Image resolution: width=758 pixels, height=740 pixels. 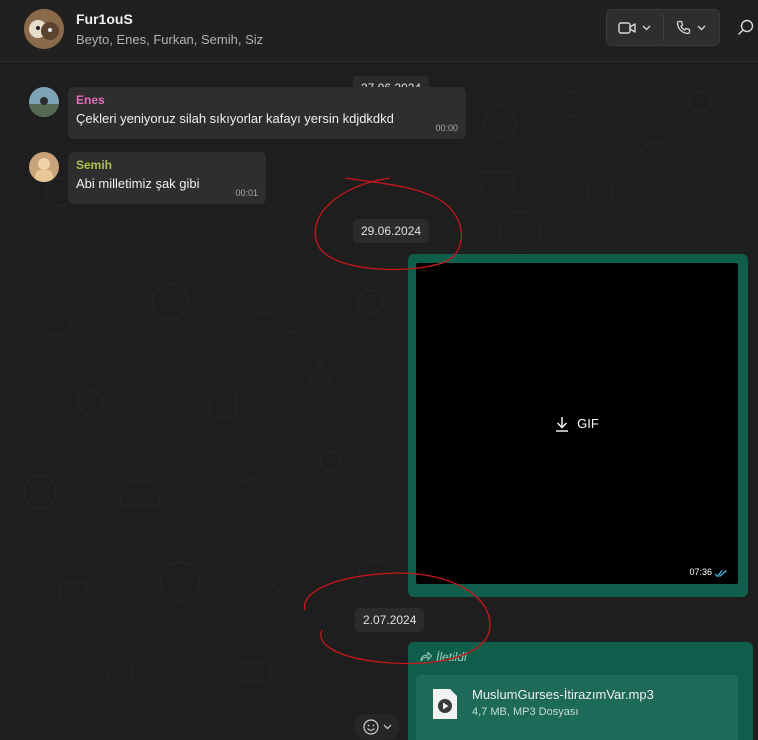 What do you see at coordinates (426, 657) in the screenshot?
I see `forward-arrow-icon` at bounding box center [426, 657].